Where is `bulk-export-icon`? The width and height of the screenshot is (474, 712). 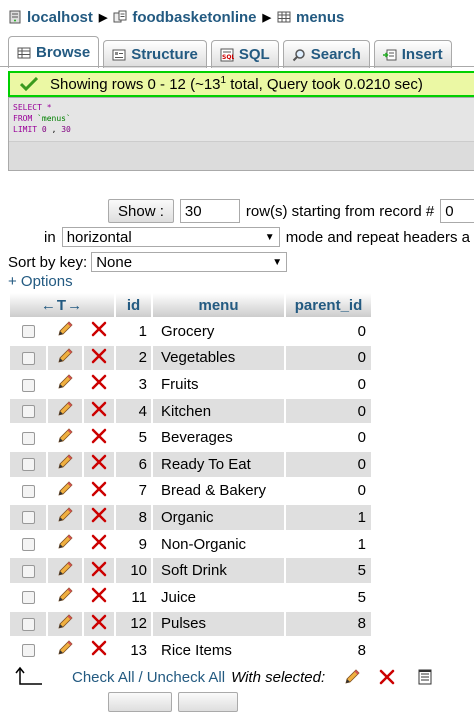 bulk-export-icon is located at coordinates (425, 677).